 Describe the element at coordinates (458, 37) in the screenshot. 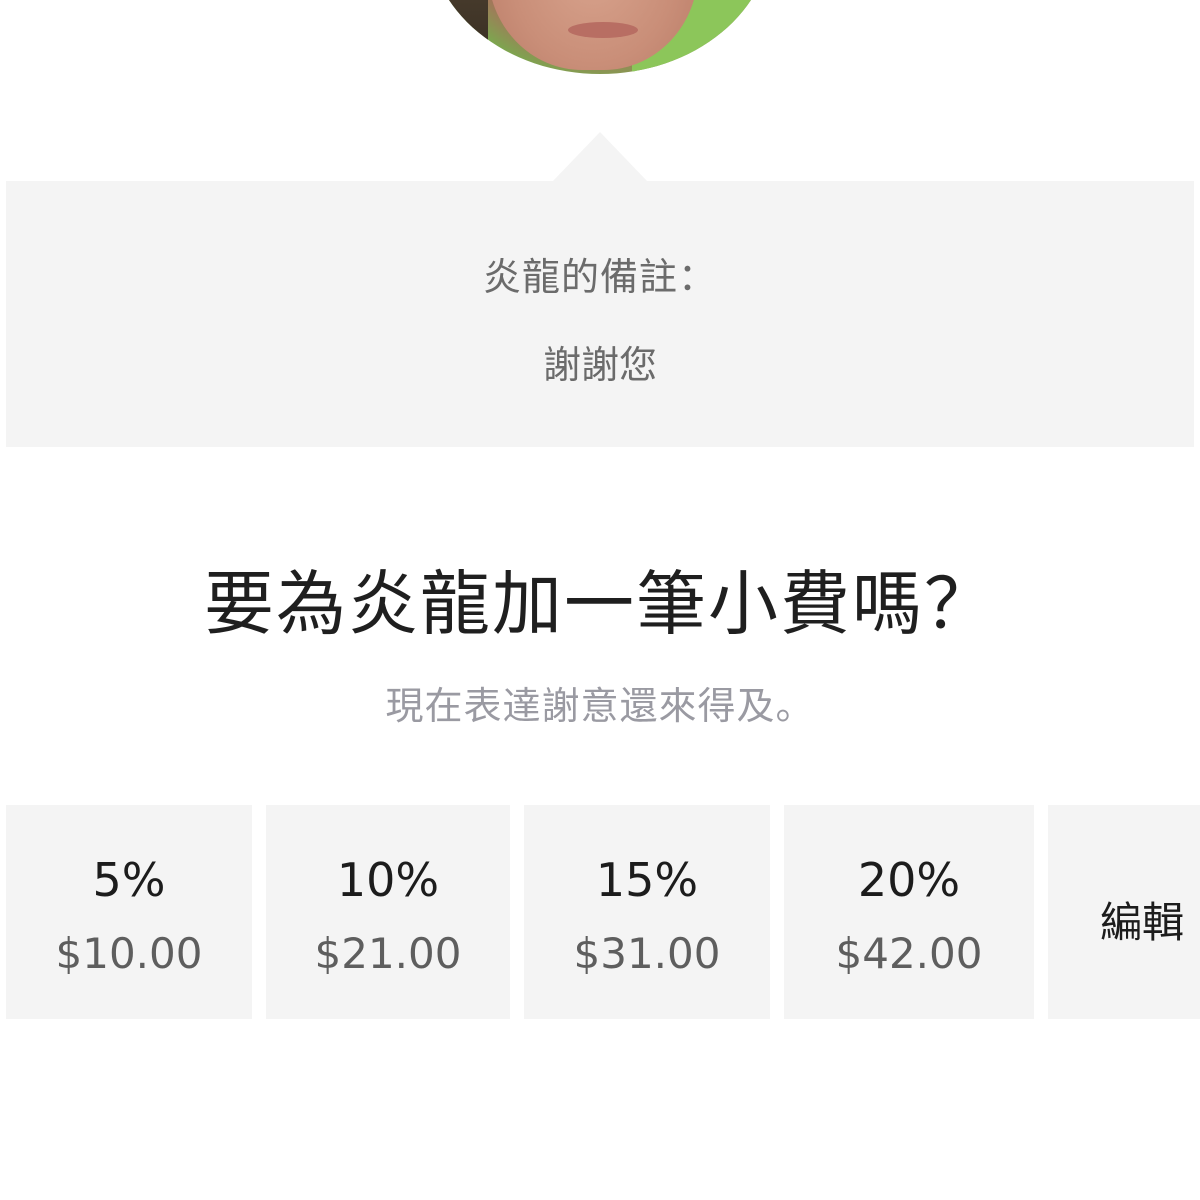

I see `avatar-background` at that location.